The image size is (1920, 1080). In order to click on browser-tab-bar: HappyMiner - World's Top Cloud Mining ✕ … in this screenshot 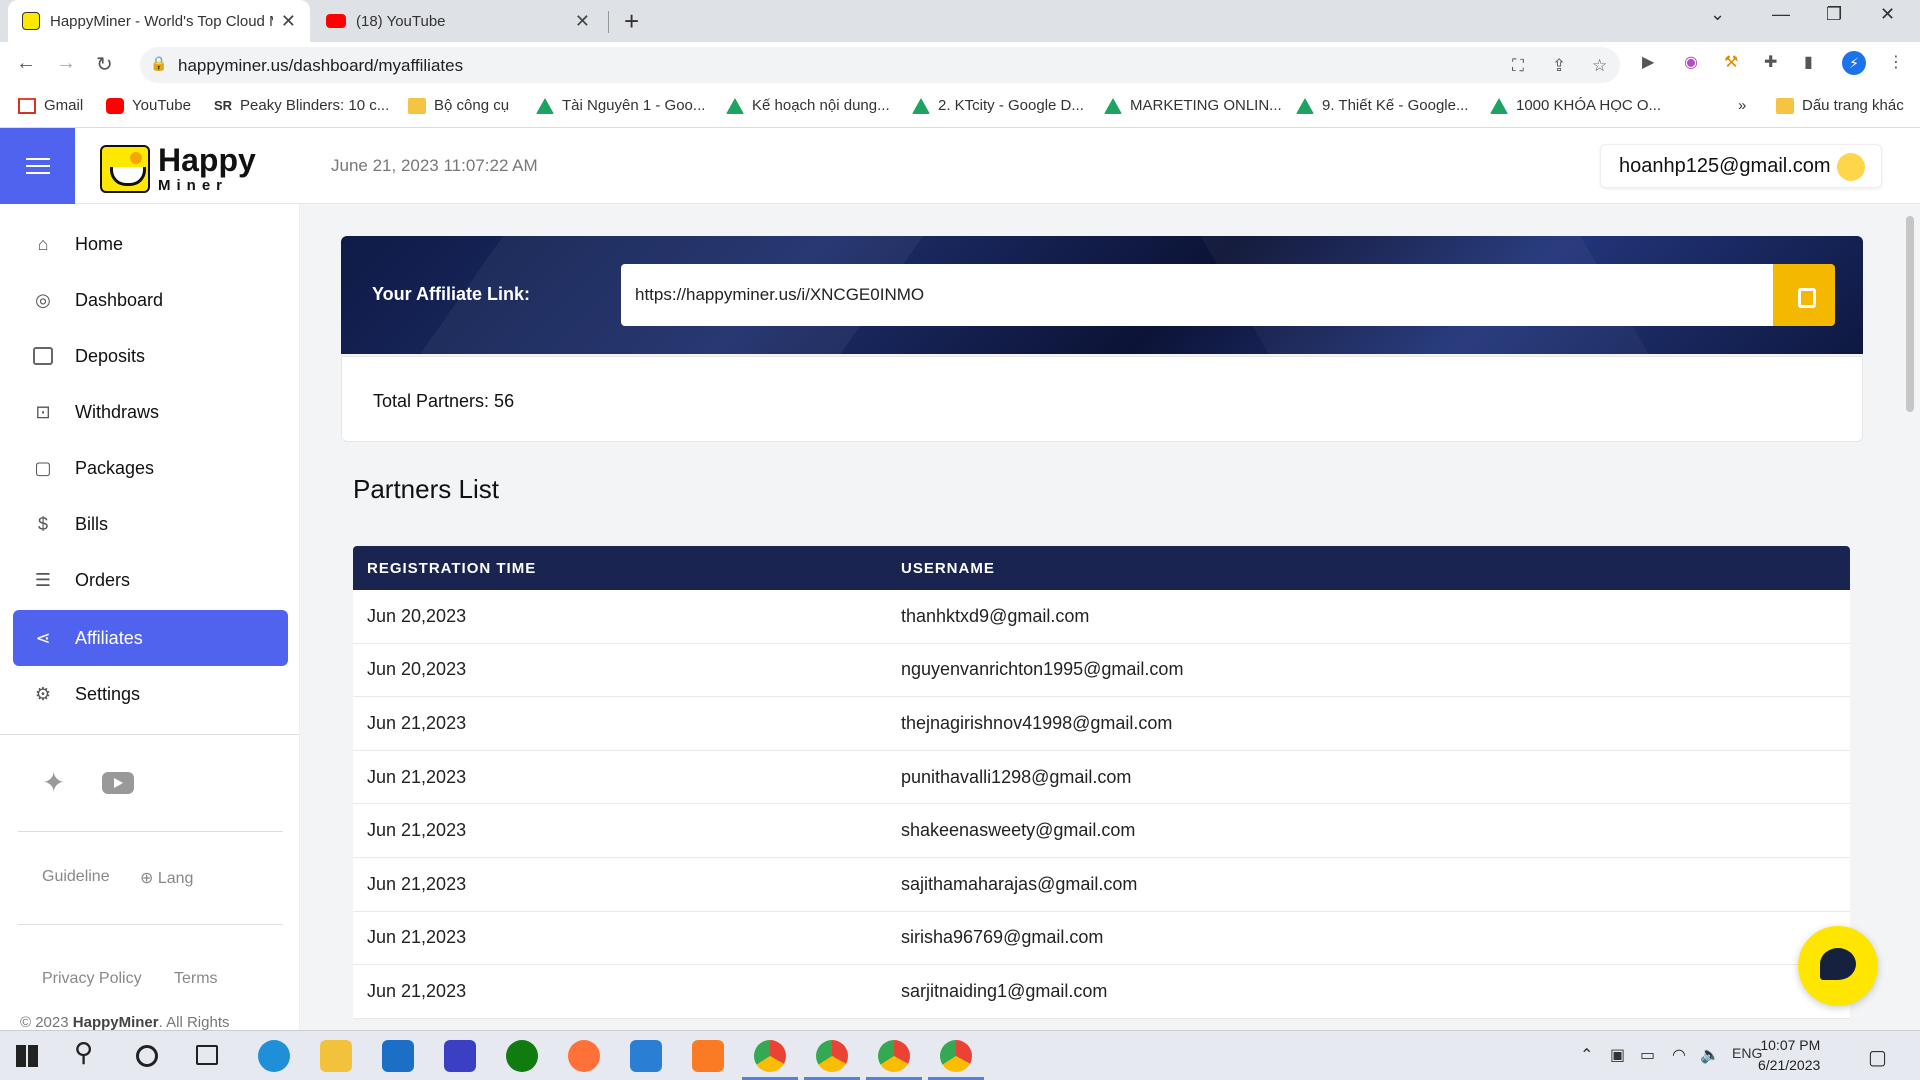, I will do `click(960, 21)`.